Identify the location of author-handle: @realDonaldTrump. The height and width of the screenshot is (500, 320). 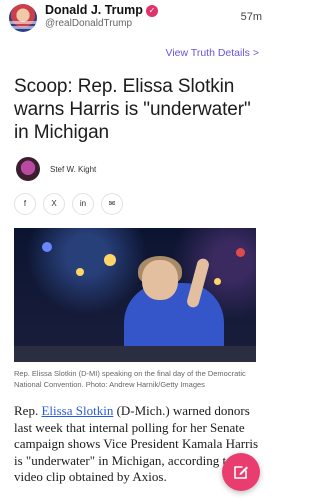
(89, 23).